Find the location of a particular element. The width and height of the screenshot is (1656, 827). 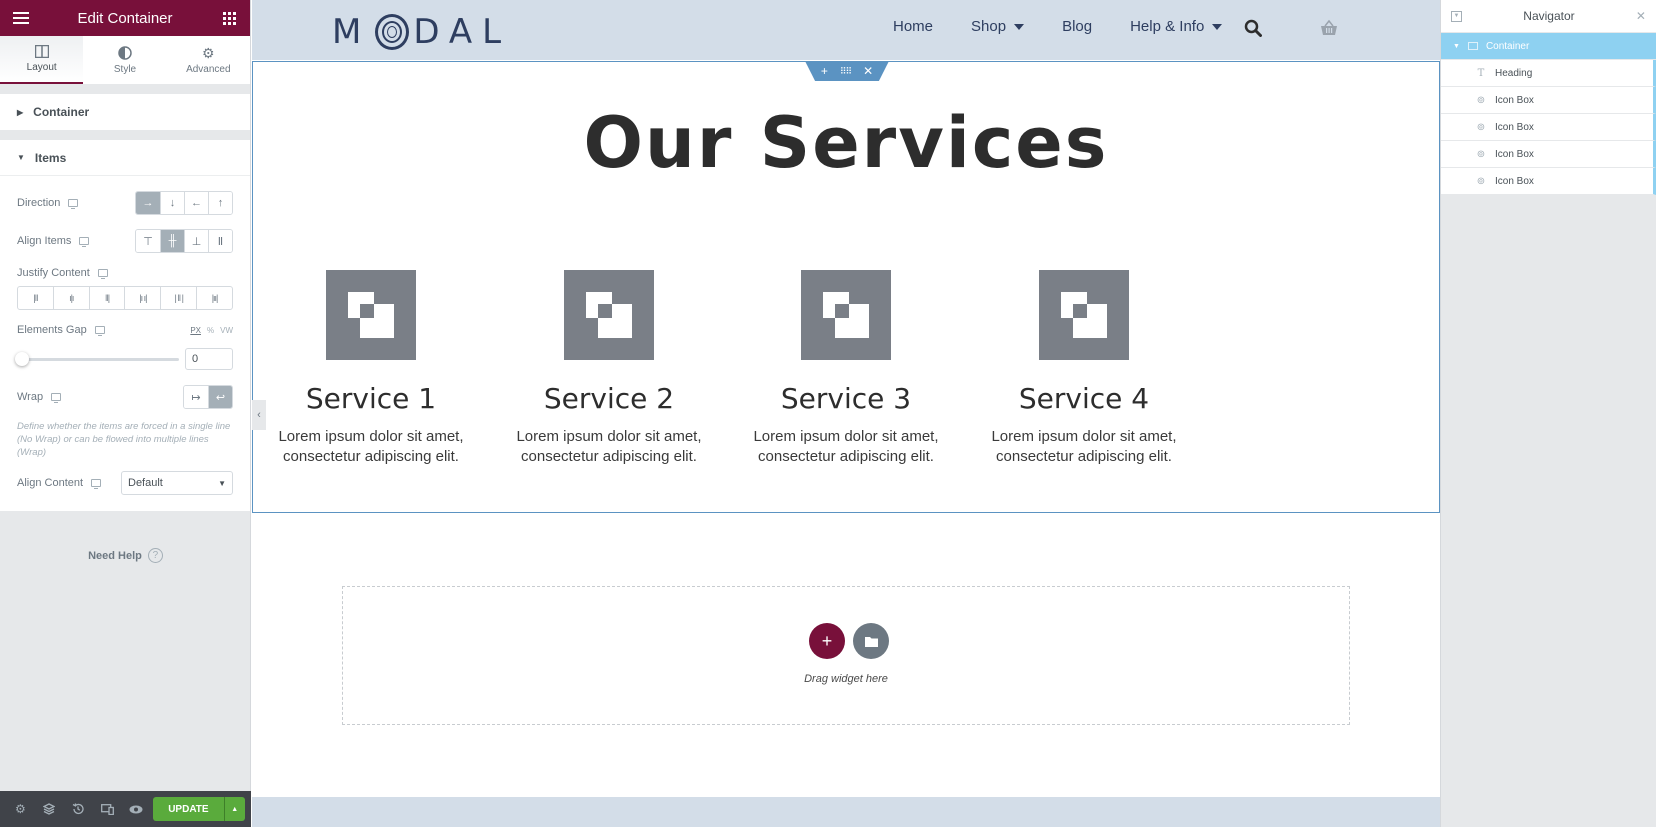

justify-start-button: |ǁ is located at coordinates (35, 298).